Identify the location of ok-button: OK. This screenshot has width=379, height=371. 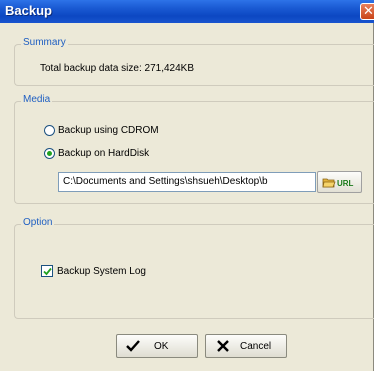
(157, 346).